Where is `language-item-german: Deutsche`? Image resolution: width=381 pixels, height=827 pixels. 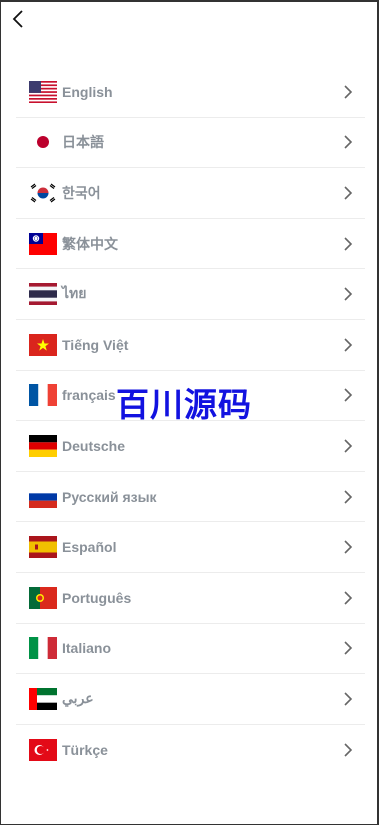 language-item-german: Deutsche is located at coordinates (190, 446).